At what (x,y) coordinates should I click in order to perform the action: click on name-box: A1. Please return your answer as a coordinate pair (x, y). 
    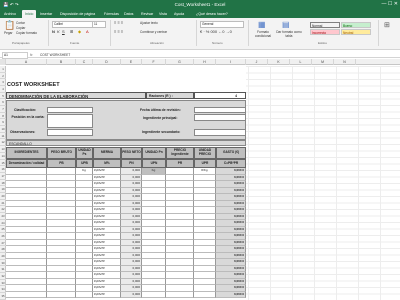
    Looking at the image, I should click on (15, 55).